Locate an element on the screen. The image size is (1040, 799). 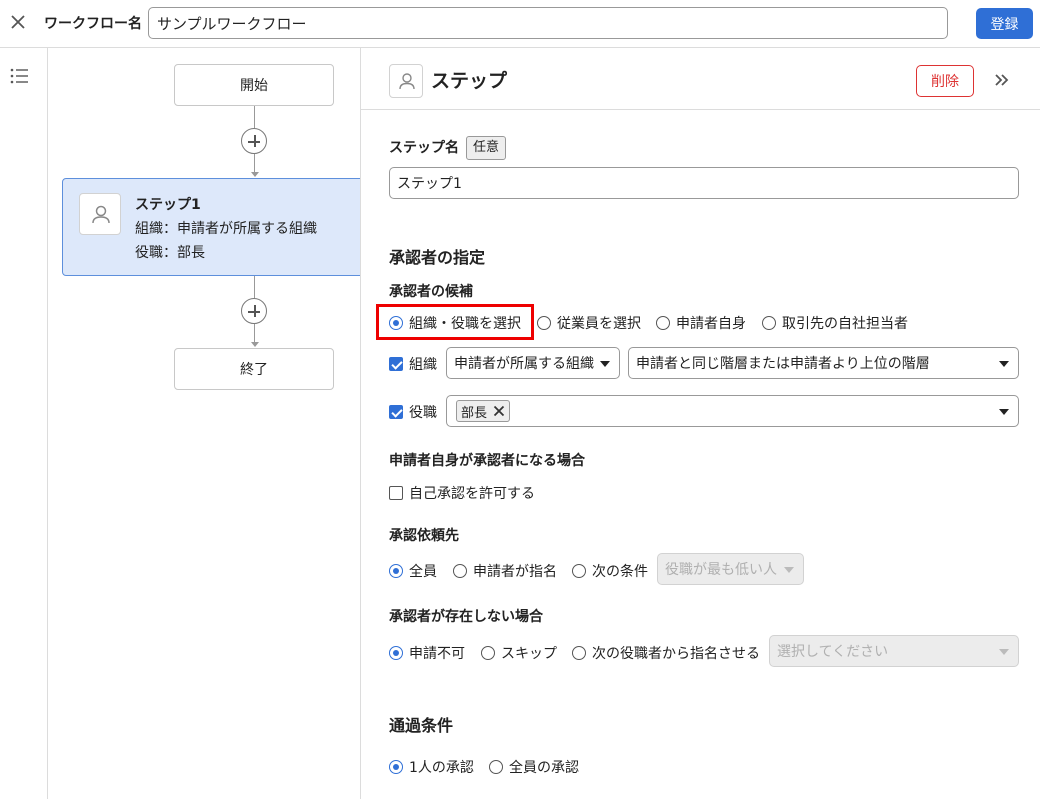
select-value: 申請者と同じ階層または申請者より上位の階層 is located at coordinates (783, 364).